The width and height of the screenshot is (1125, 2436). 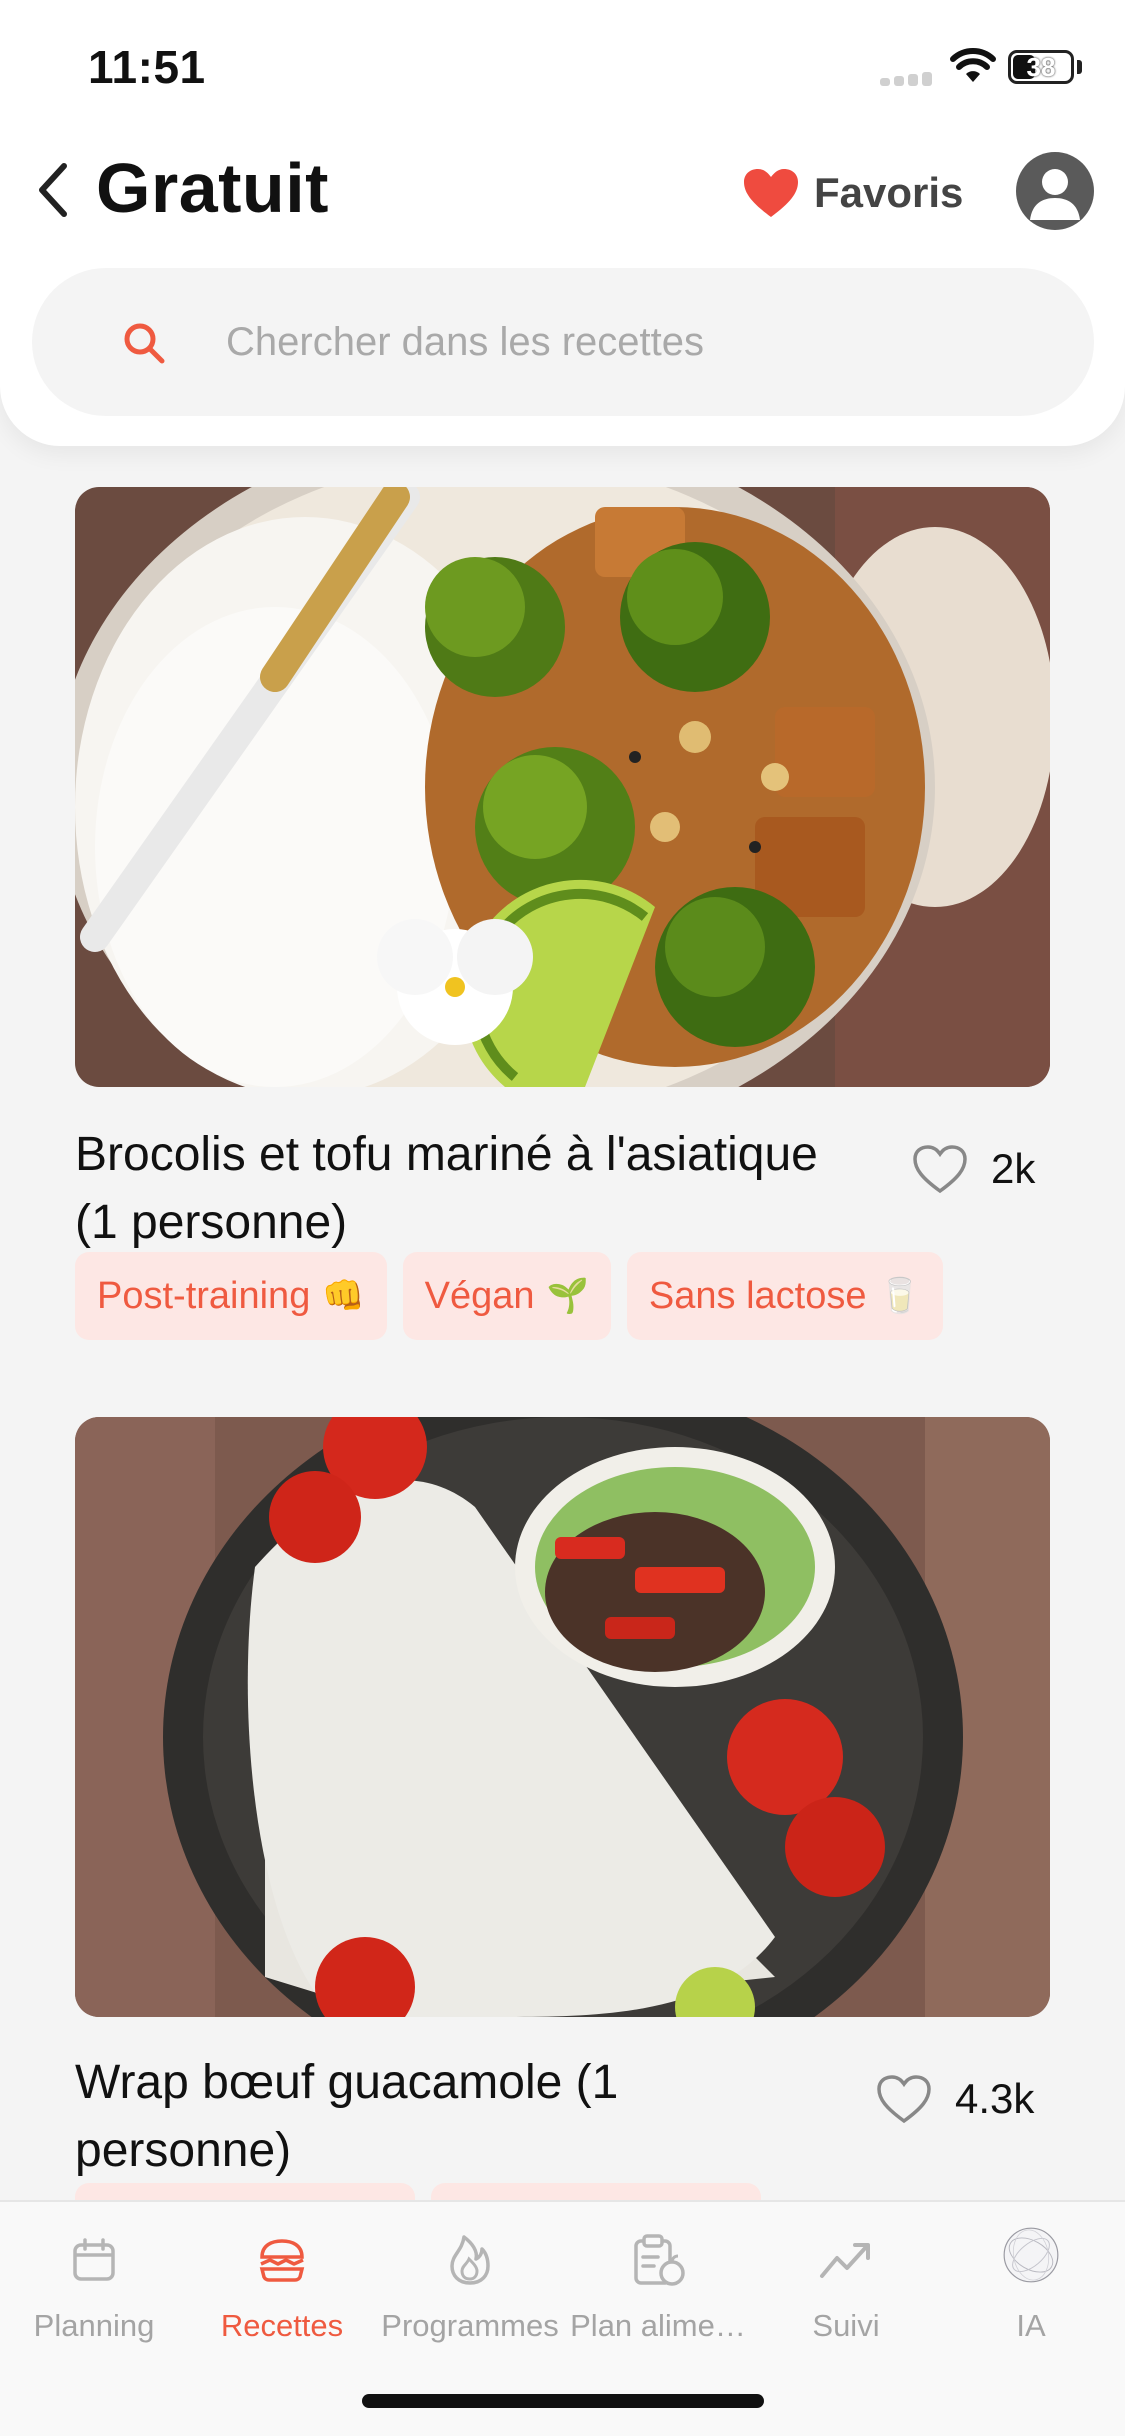 I want to click on tag-lactose-free: Sans lactose 🥛, so click(x=784, y=1296).